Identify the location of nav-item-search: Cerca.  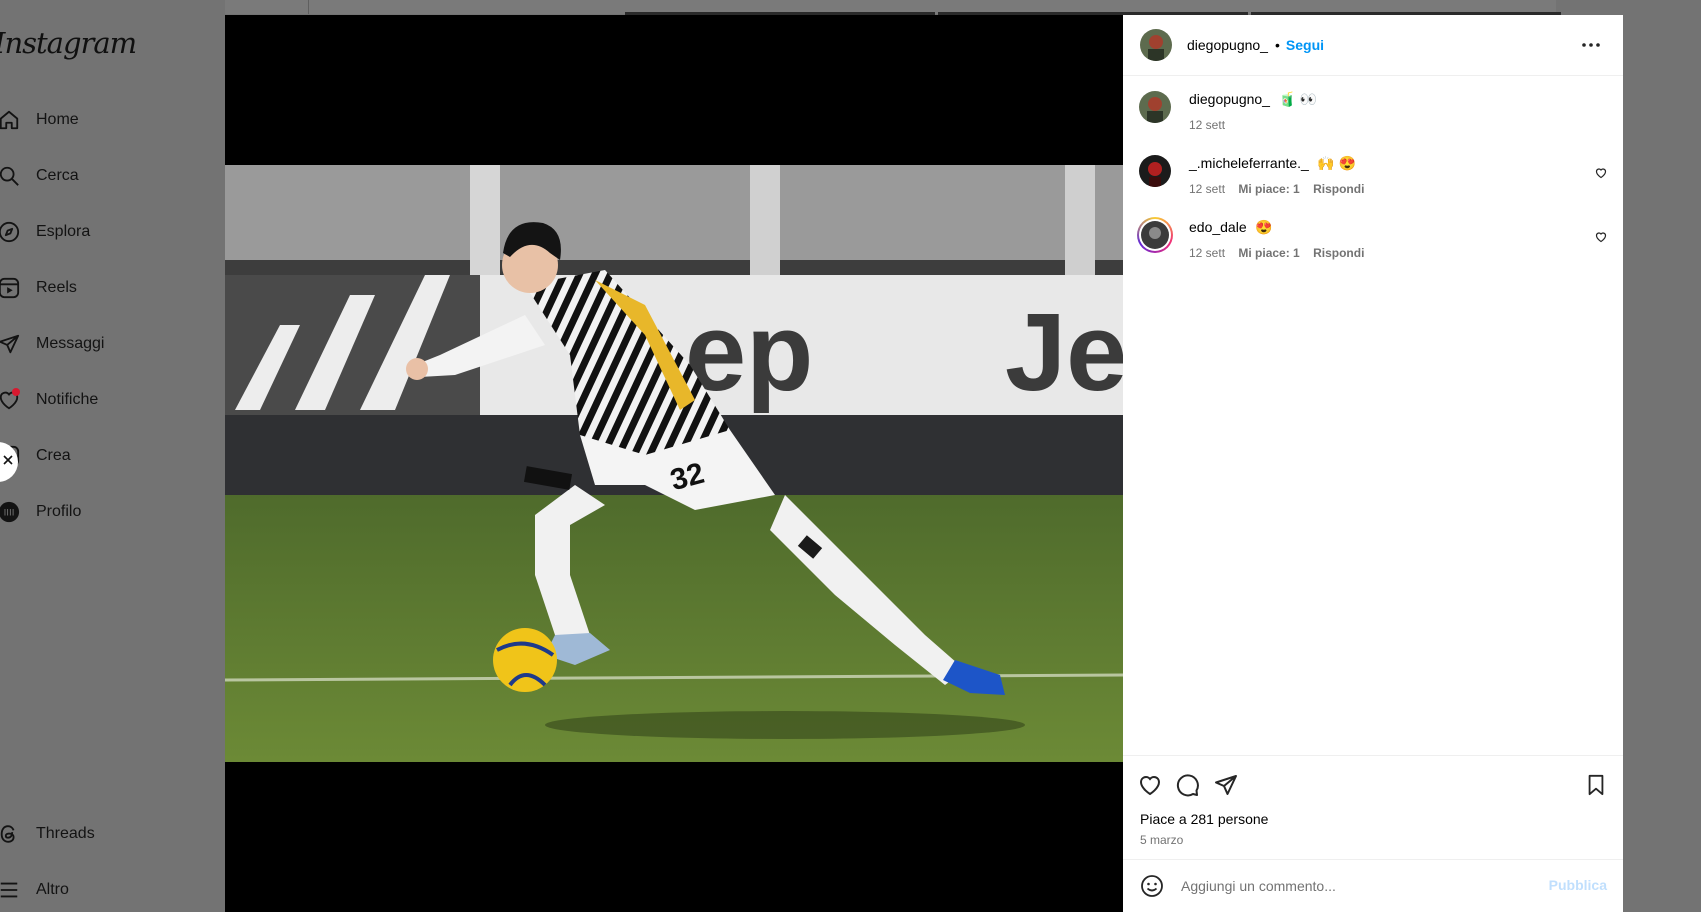
(39, 176).